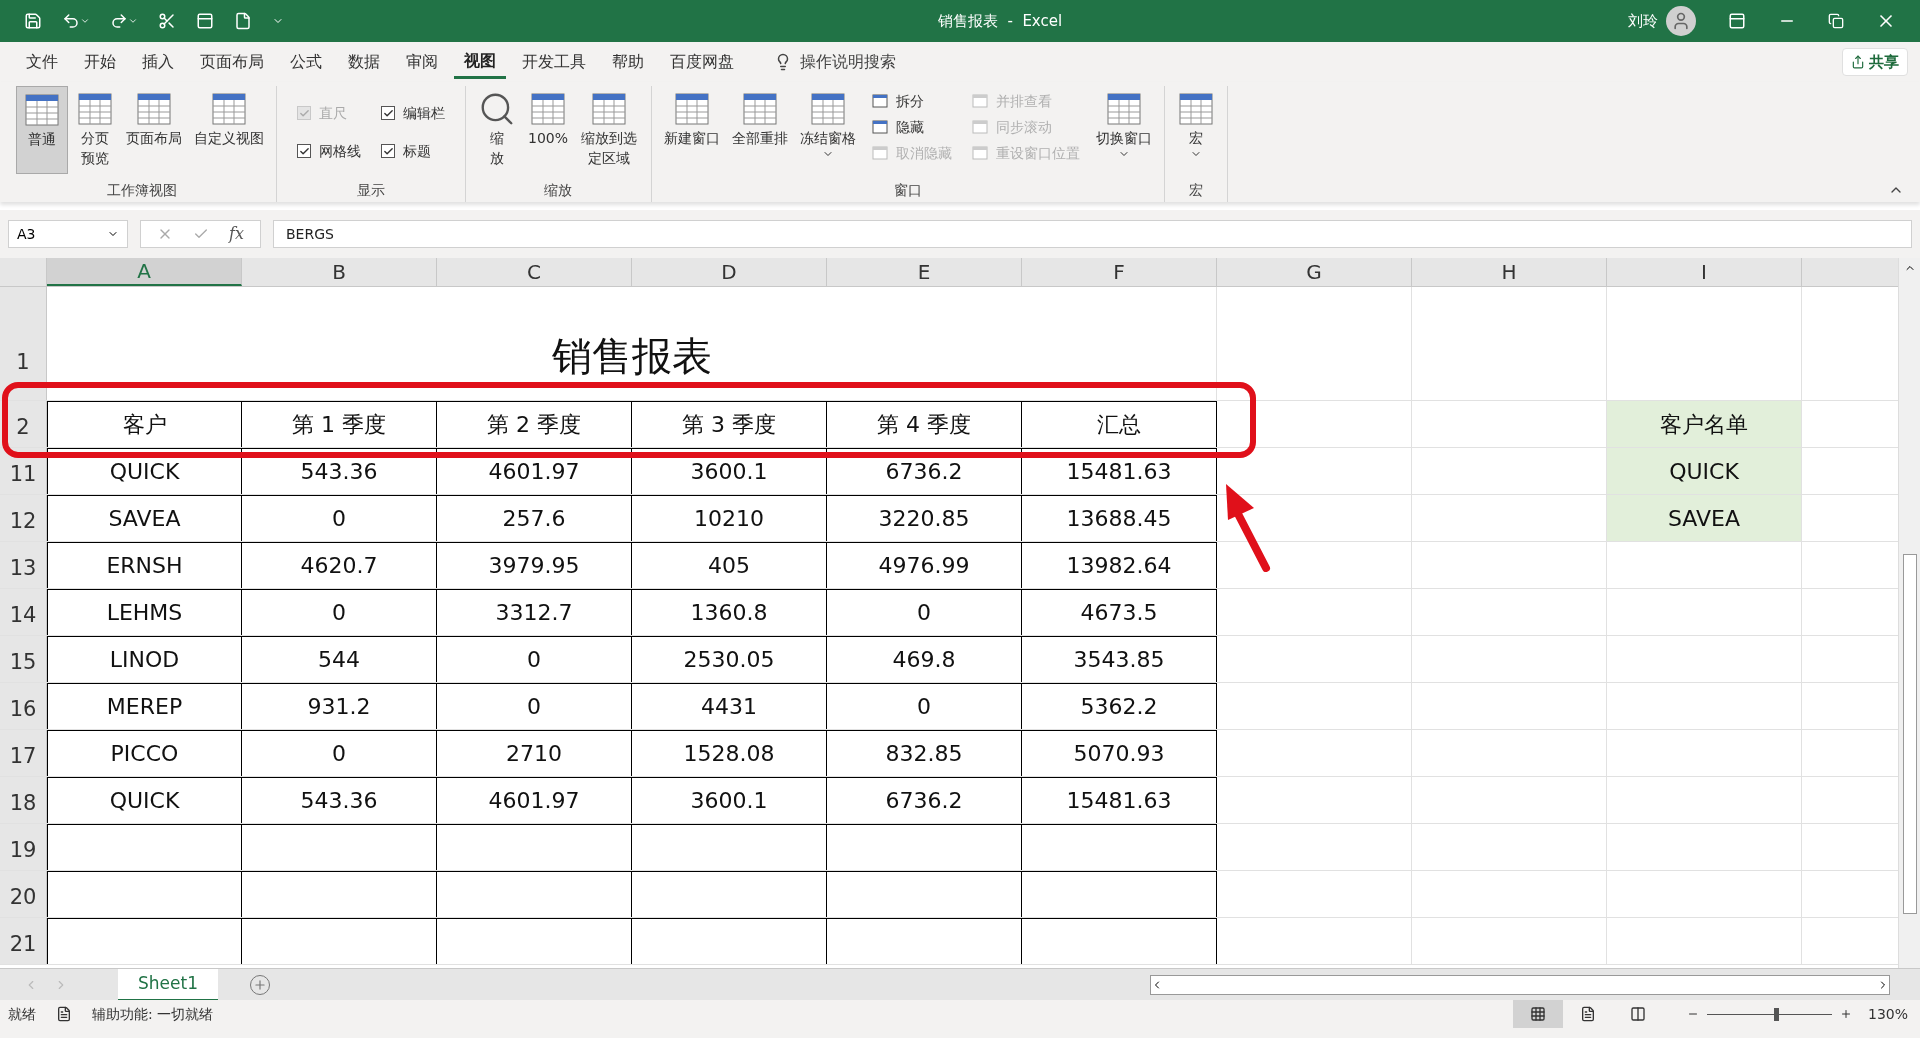  What do you see at coordinates (554, 62) in the screenshot?
I see `ribbon-tab: 开发工具` at bounding box center [554, 62].